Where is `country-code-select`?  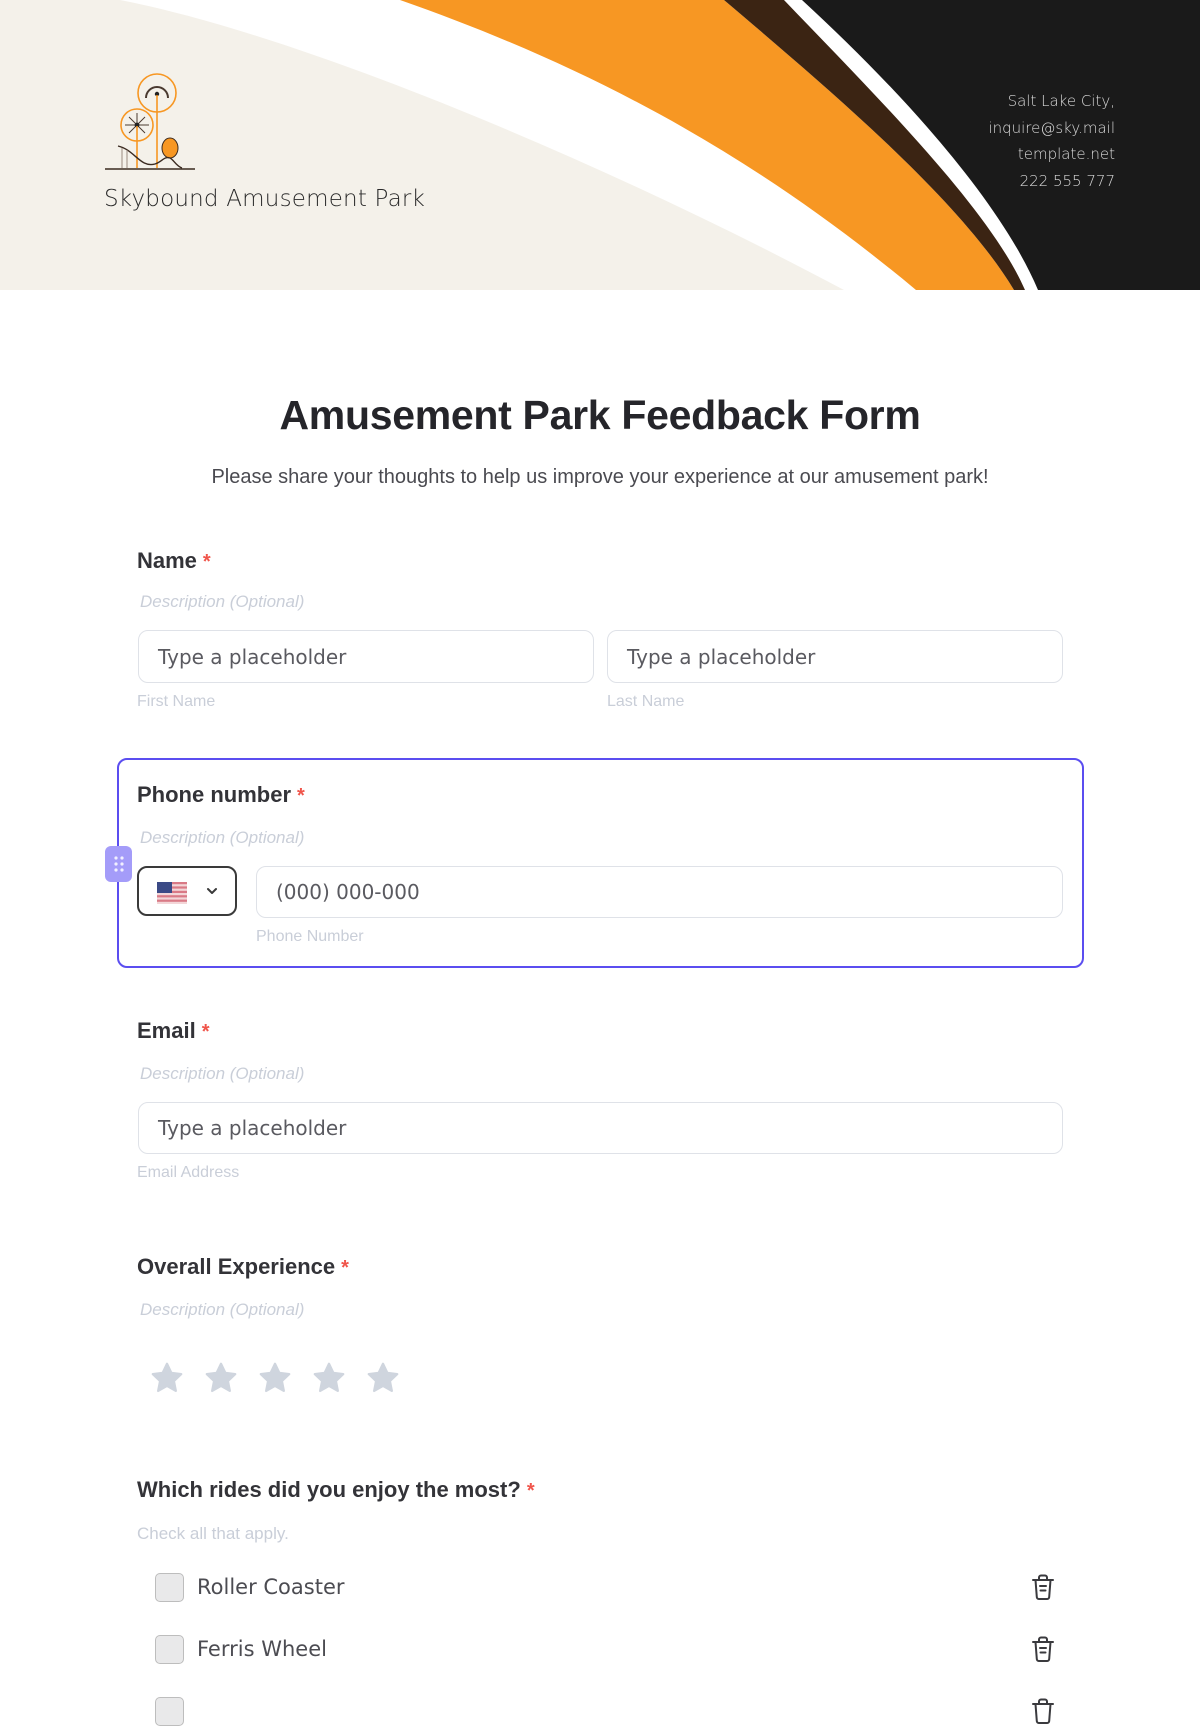 country-code-select is located at coordinates (187, 891).